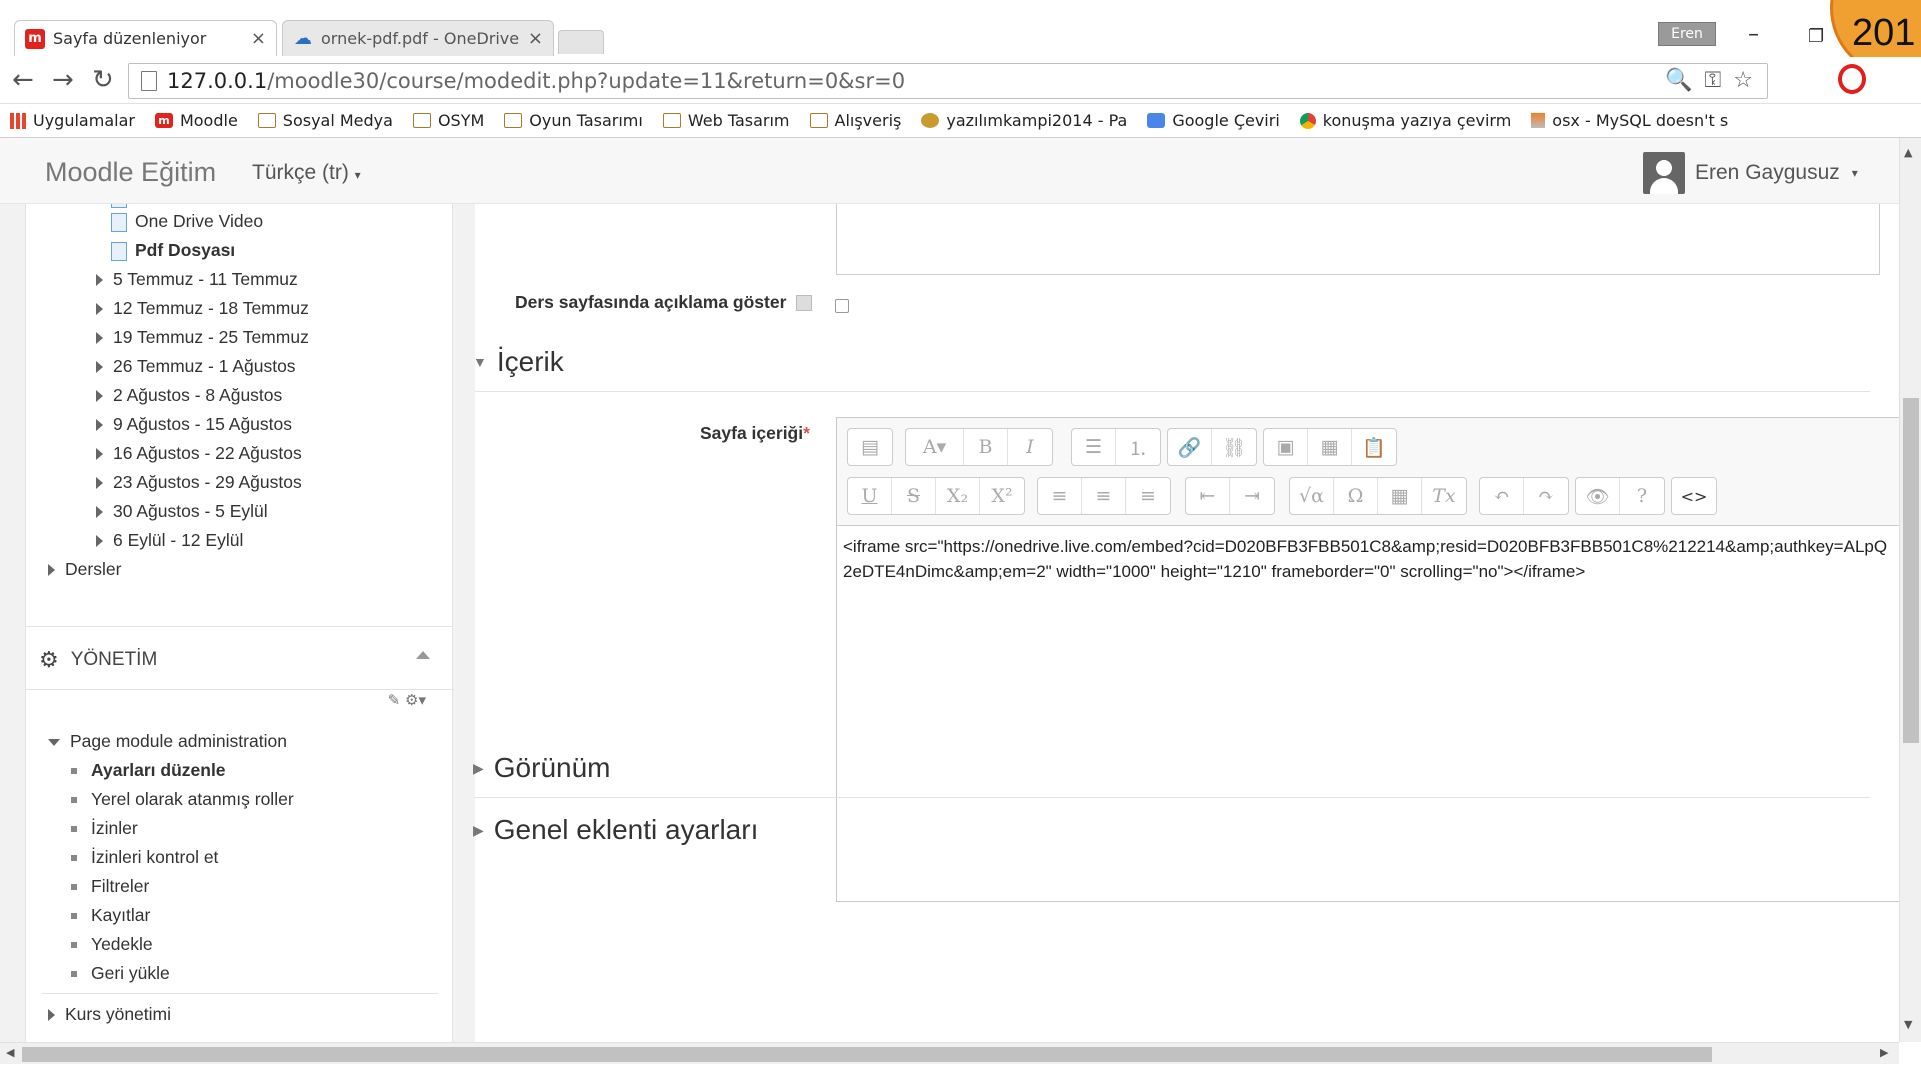  What do you see at coordinates (145, 38) in the screenshot?
I see `tab-active: m Sayfa düzenleniyor ×` at bounding box center [145, 38].